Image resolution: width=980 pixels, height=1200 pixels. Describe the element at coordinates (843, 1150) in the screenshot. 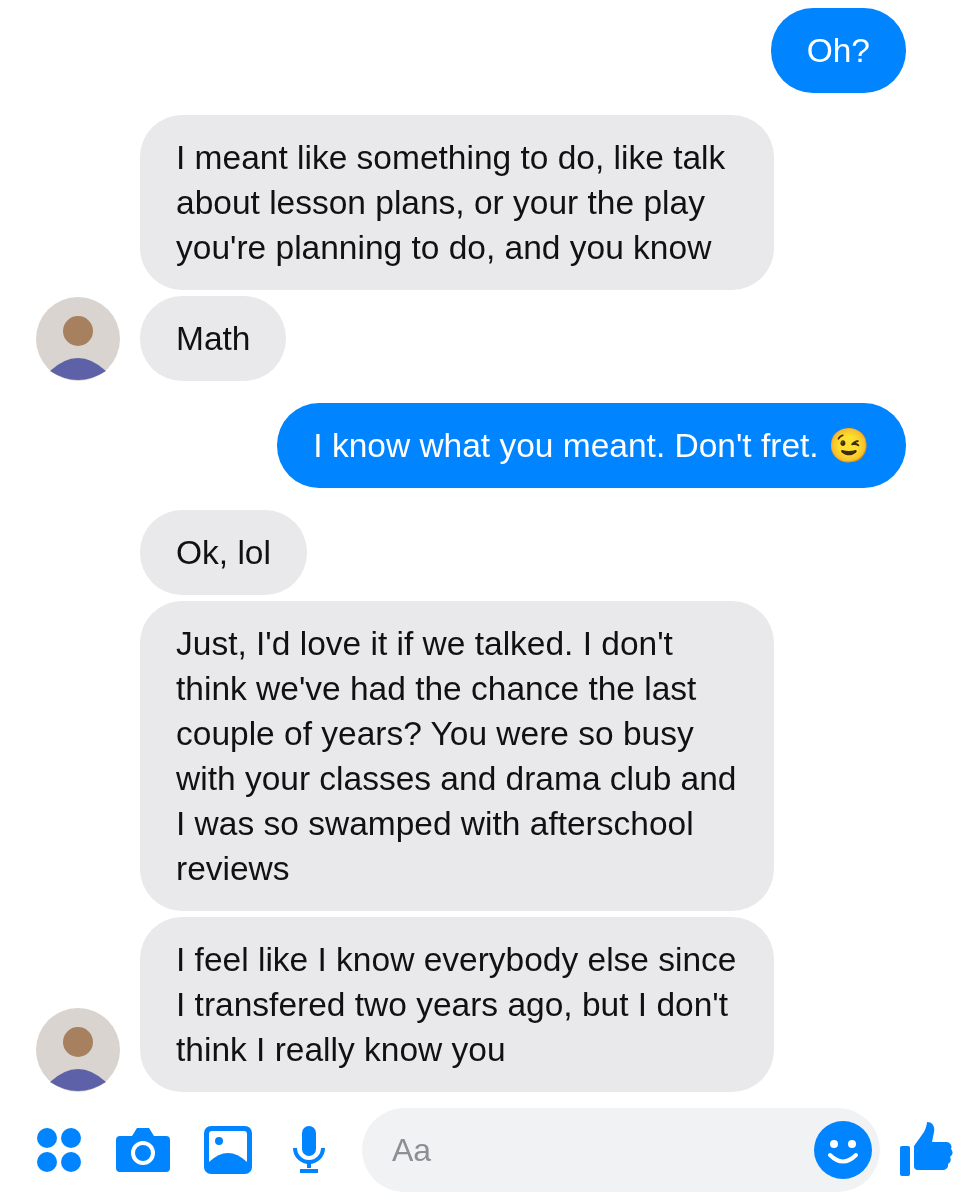

I see `smiley-icon` at that location.